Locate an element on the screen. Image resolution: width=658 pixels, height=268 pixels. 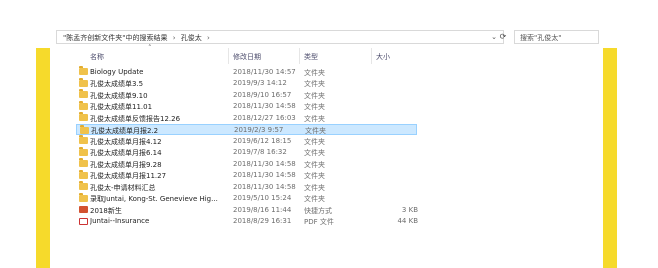
file-row: 孔俊太成绩单反馈报告12.26 2018/12/27 16:03 文件夹 is located at coordinates (341, 118).